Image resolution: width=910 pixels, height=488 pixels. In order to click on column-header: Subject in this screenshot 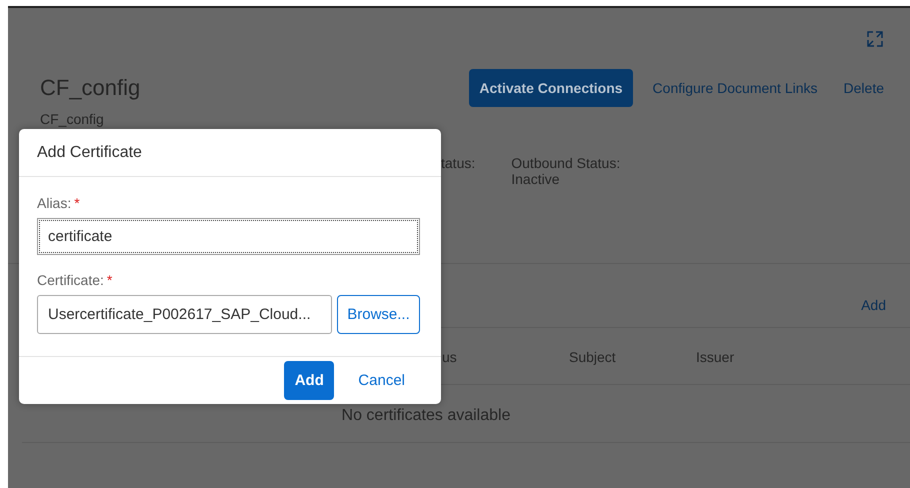, I will do `click(593, 357)`.